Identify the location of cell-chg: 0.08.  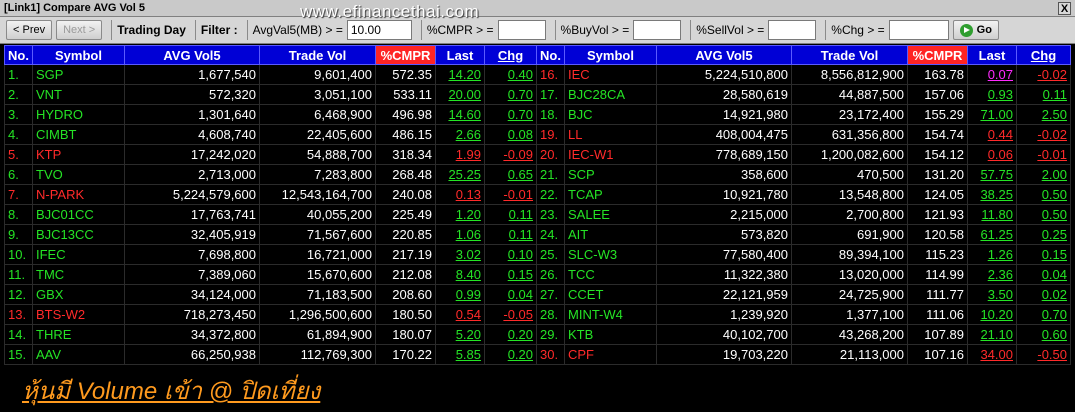
(510, 134).